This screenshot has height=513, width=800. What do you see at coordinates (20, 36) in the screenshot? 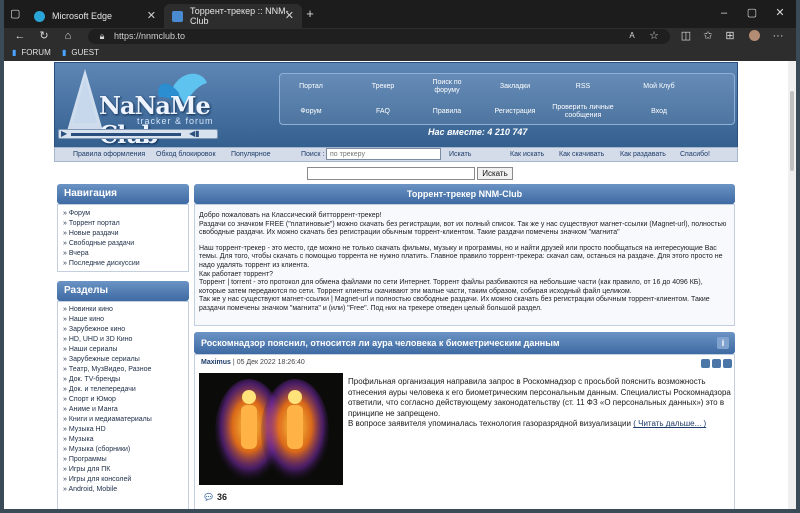
I see `back-icon: ←` at bounding box center [20, 36].